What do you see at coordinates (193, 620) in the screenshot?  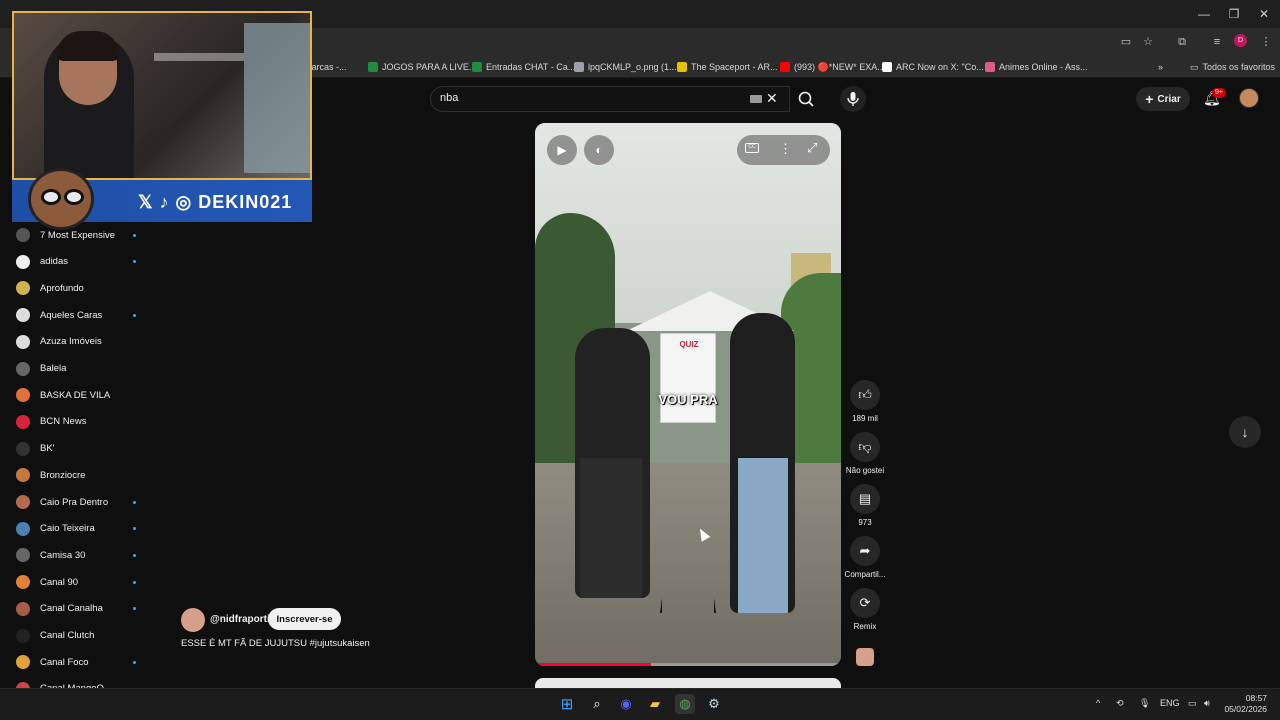 I see `channel-avatar` at bounding box center [193, 620].